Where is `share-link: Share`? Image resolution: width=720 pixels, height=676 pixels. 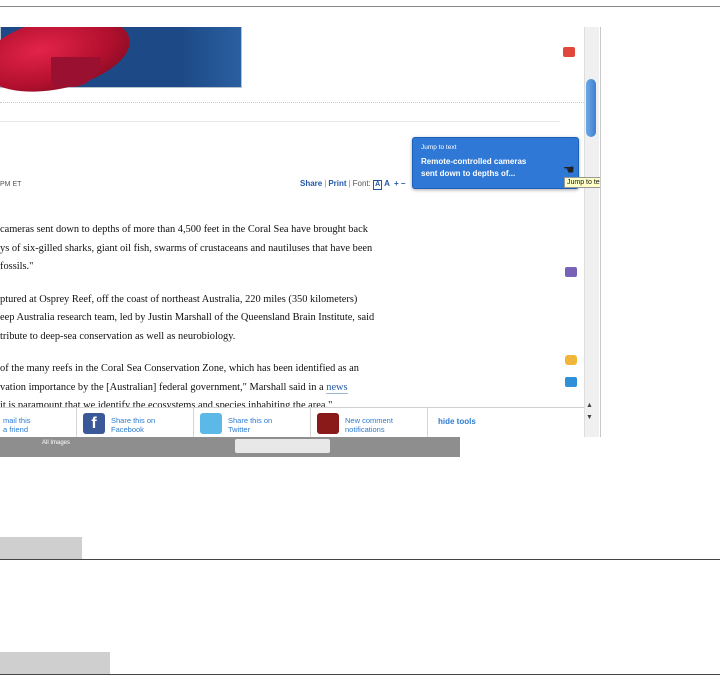 share-link: Share is located at coordinates (311, 183).